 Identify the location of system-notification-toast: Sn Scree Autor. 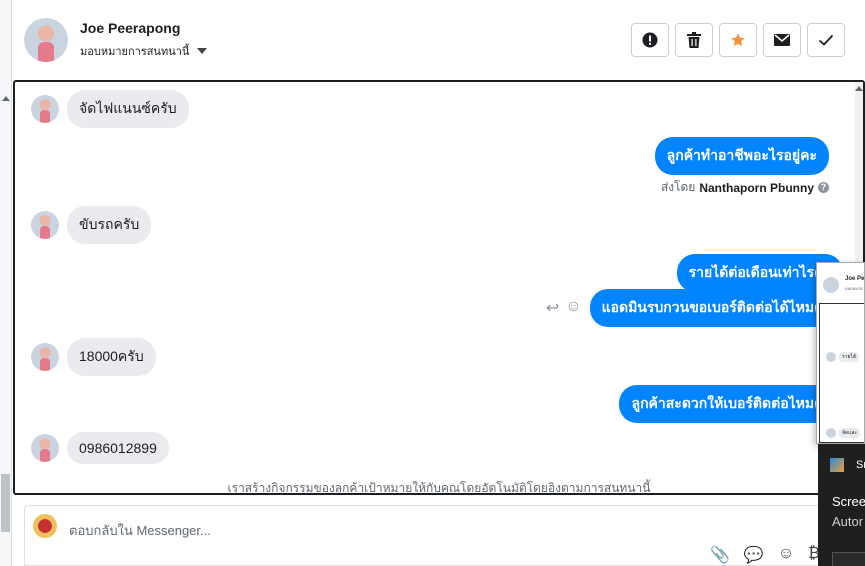
(841, 505).